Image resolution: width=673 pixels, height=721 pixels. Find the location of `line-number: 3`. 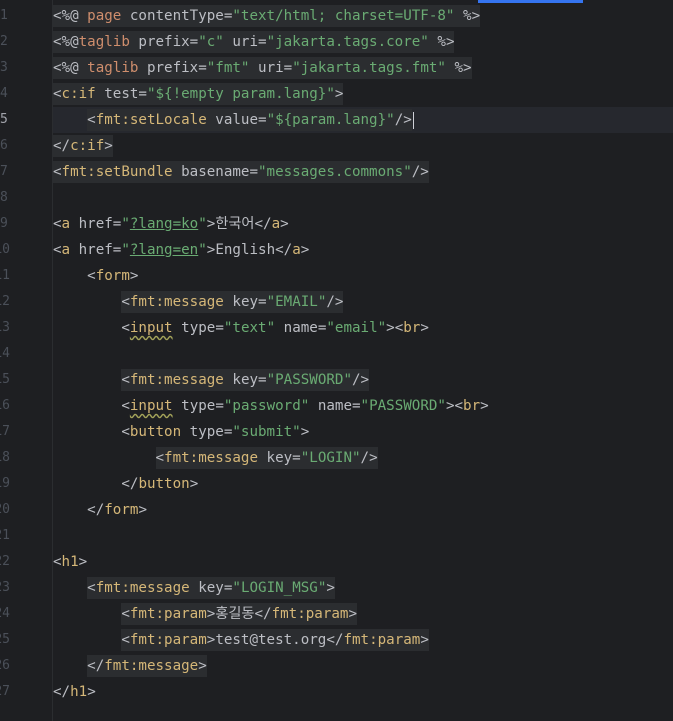

line-number: 3 is located at coordinates (4, 67).